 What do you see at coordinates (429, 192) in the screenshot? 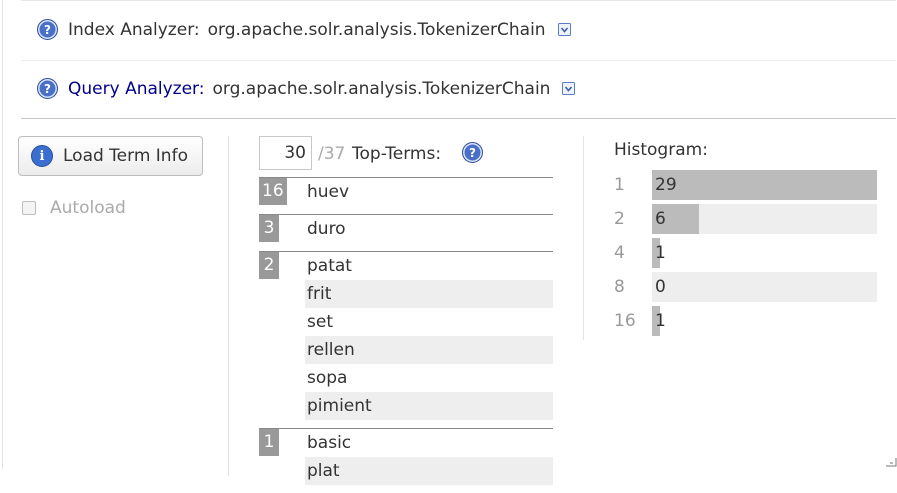
I see `term-item: huev` at bounding box center [429, 192].